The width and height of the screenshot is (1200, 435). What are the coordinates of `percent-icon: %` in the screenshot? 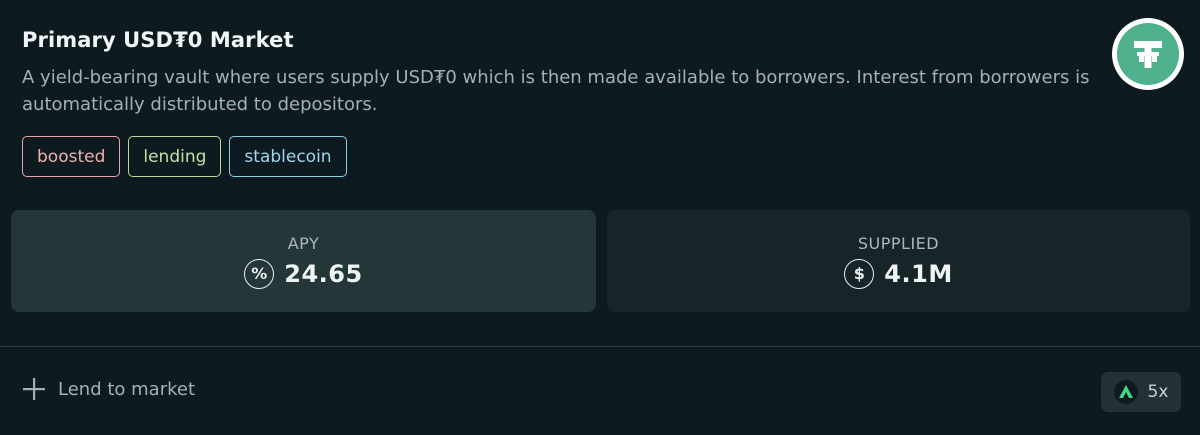 It's located at (259, 273).